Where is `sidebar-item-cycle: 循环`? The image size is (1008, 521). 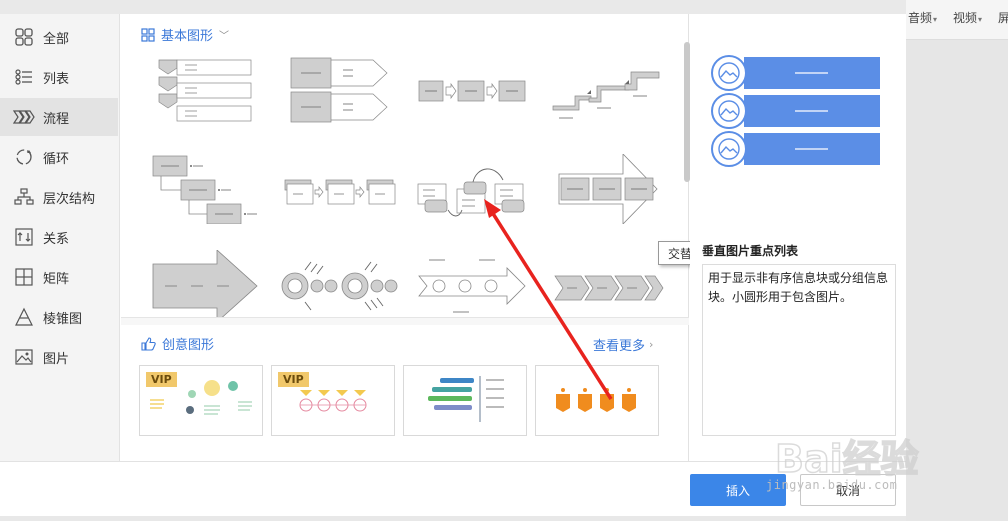 sidebar-item-cycle: 循环 is located at coordinates (59, 157).